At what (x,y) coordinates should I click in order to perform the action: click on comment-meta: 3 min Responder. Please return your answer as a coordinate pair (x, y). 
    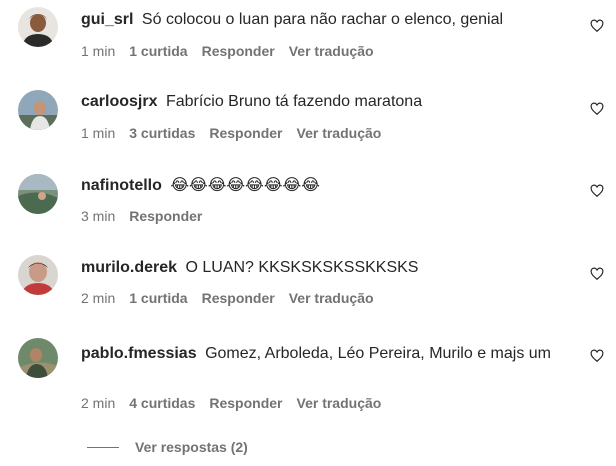
    Looking at the image, I should click on (148, 216).